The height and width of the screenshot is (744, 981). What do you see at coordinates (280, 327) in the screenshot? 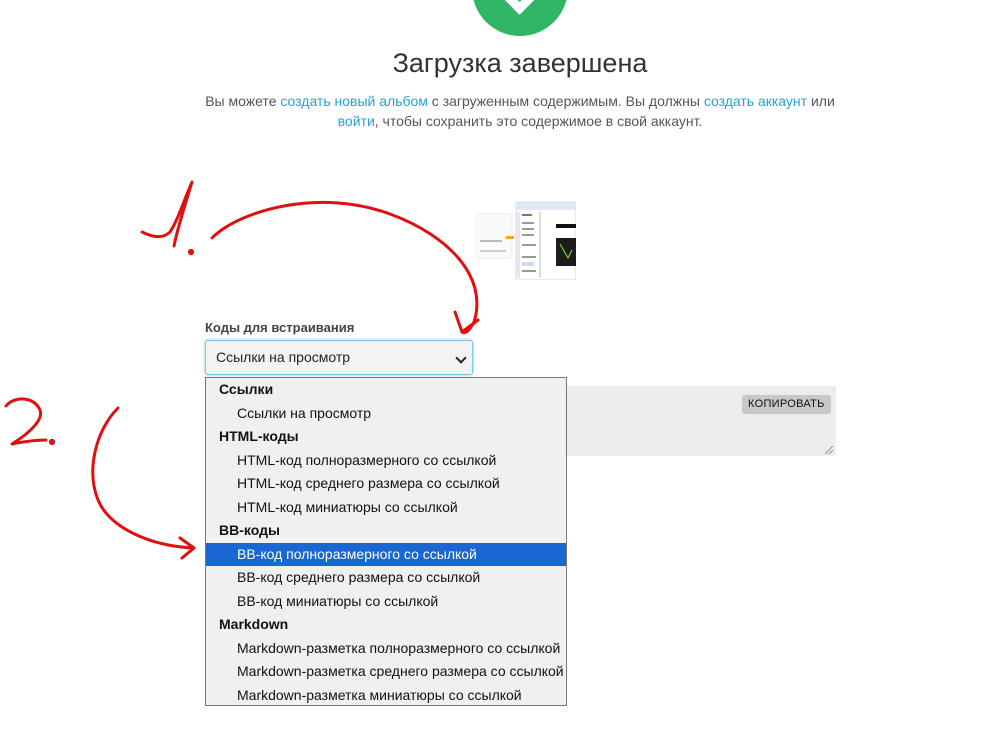
I see `embed-codes-label: Коды для встраивания` at bounding box center [280, 327].